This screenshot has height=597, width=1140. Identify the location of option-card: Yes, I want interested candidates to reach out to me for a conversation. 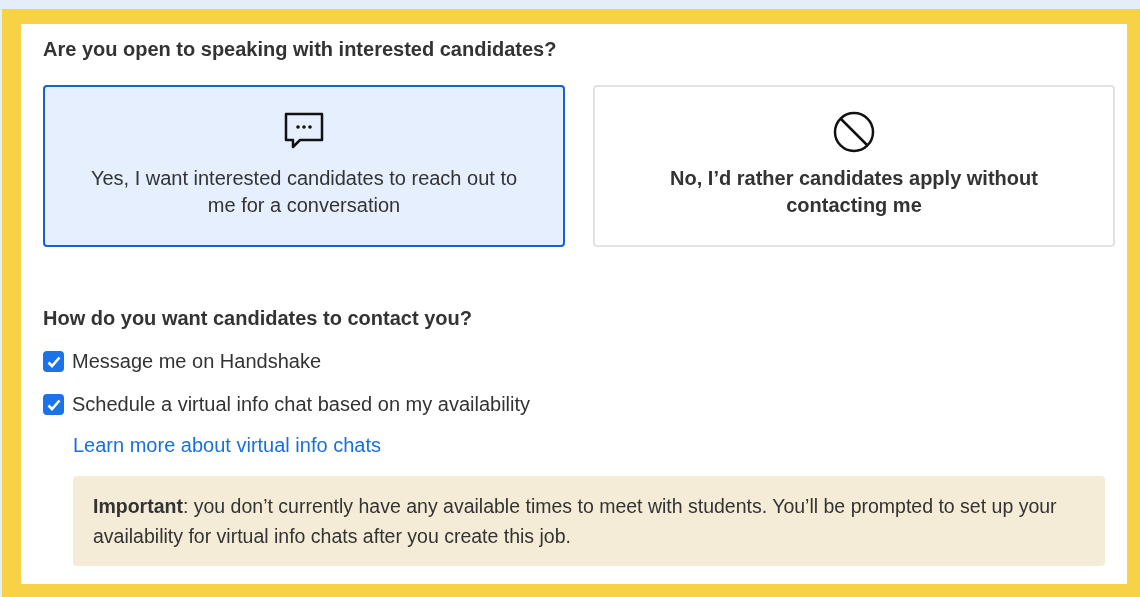
(304, 166).